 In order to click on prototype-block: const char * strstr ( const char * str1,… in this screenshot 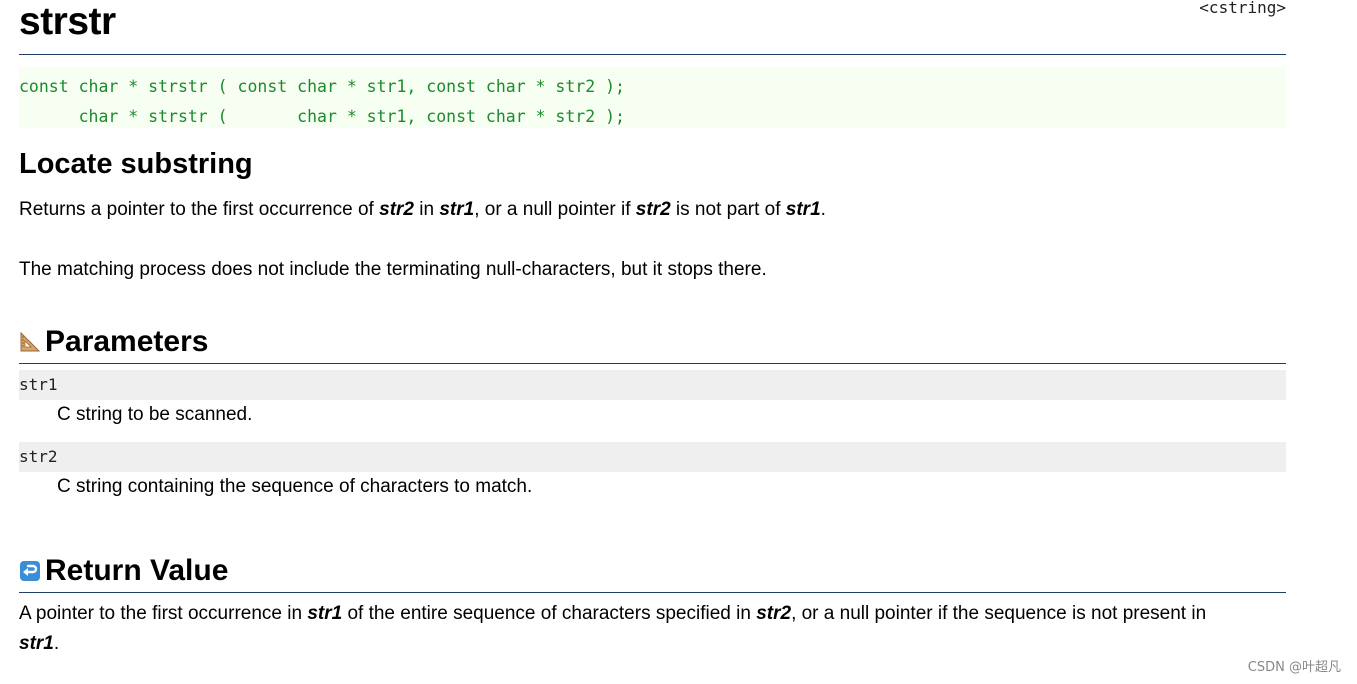, I will do `click(652, 97)`.